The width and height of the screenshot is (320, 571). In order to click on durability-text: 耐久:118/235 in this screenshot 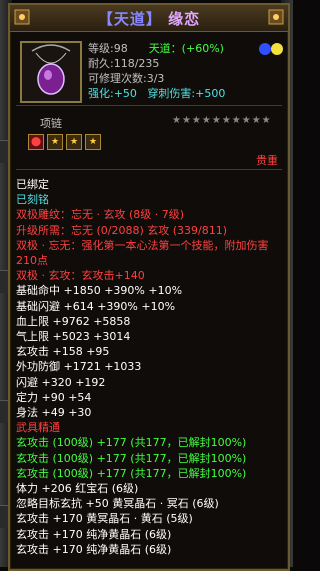, I will do `click(124, 63)`.